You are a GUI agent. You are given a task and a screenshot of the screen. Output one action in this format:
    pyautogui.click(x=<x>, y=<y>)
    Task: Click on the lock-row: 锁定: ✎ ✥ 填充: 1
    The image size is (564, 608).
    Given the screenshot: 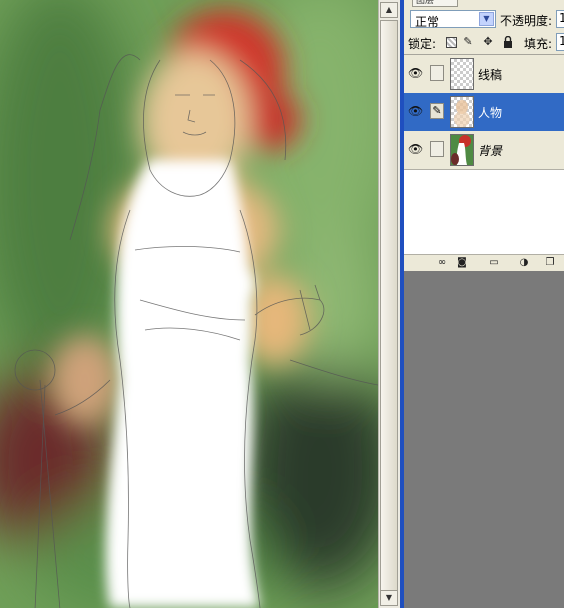 What is the action you would take?
    pyautogui.click(x=484, y=43)
    